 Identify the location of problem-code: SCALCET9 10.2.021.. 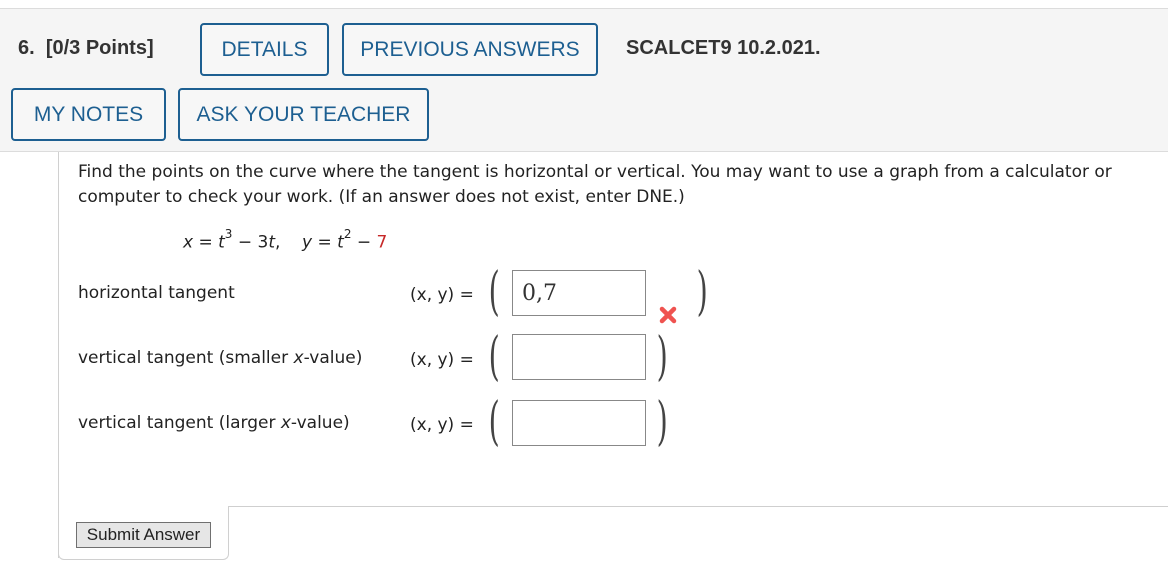
(723, 48).